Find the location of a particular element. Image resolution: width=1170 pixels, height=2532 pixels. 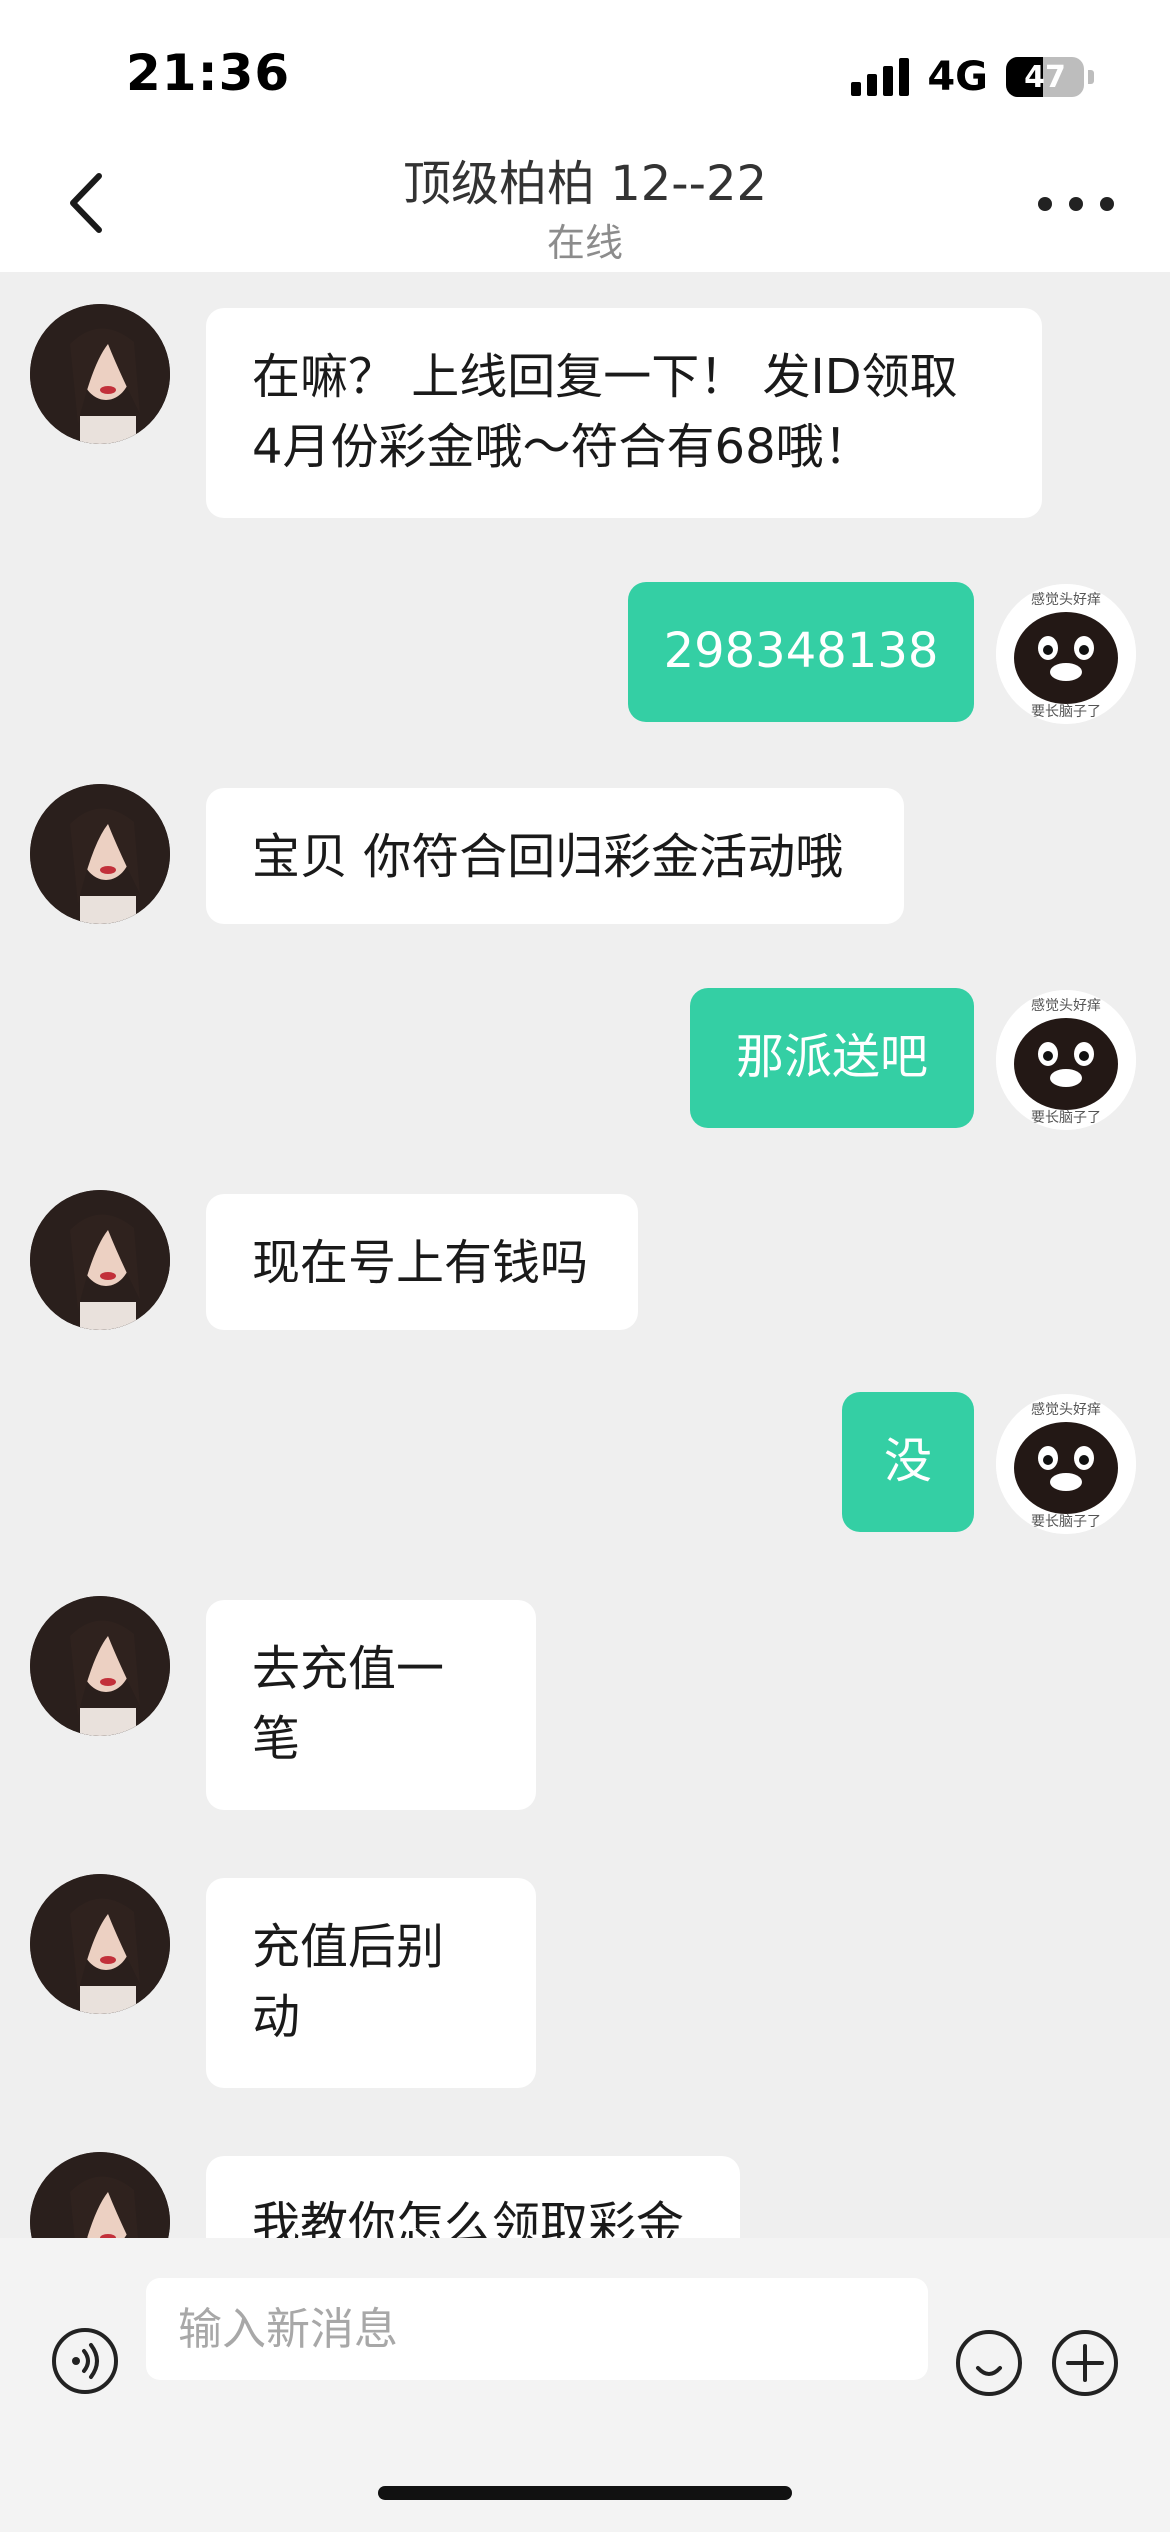

voice-button is located at coordinates (85, 2361).